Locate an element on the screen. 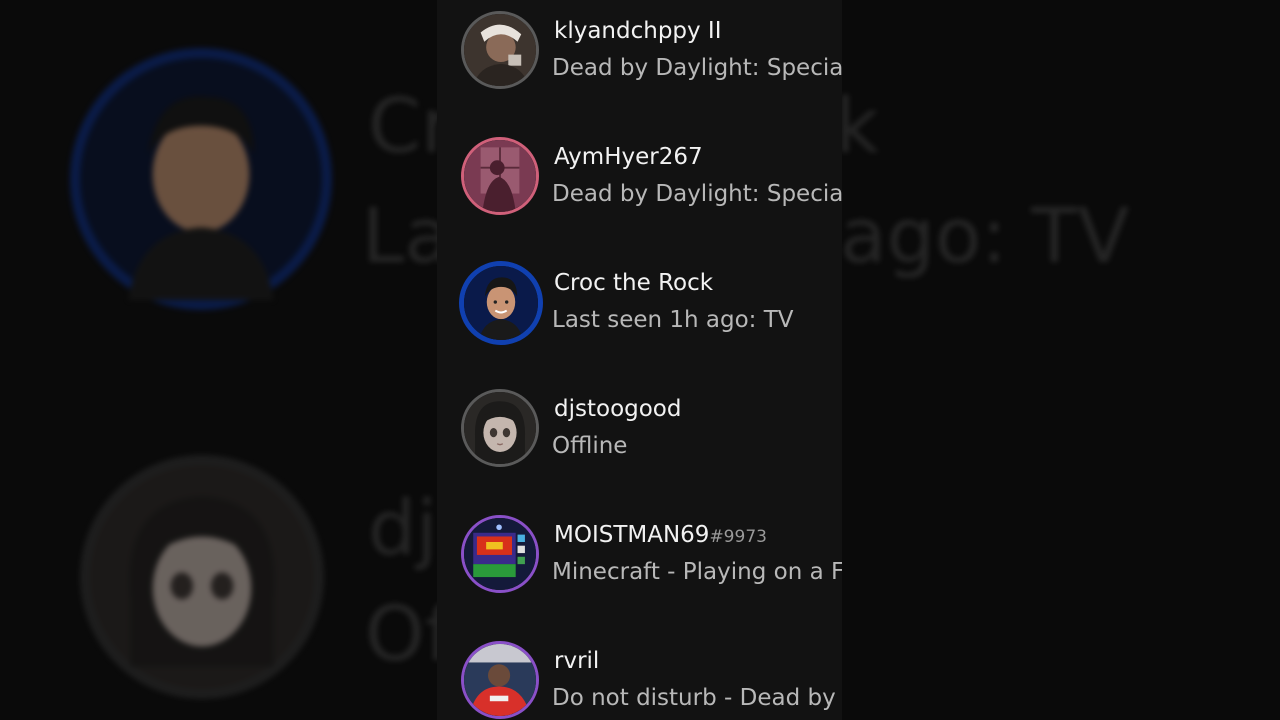 Image resolution: width=1280 pixels, height=720 pixels. gamertag: djstoogood is located at coordinates (618, 409).